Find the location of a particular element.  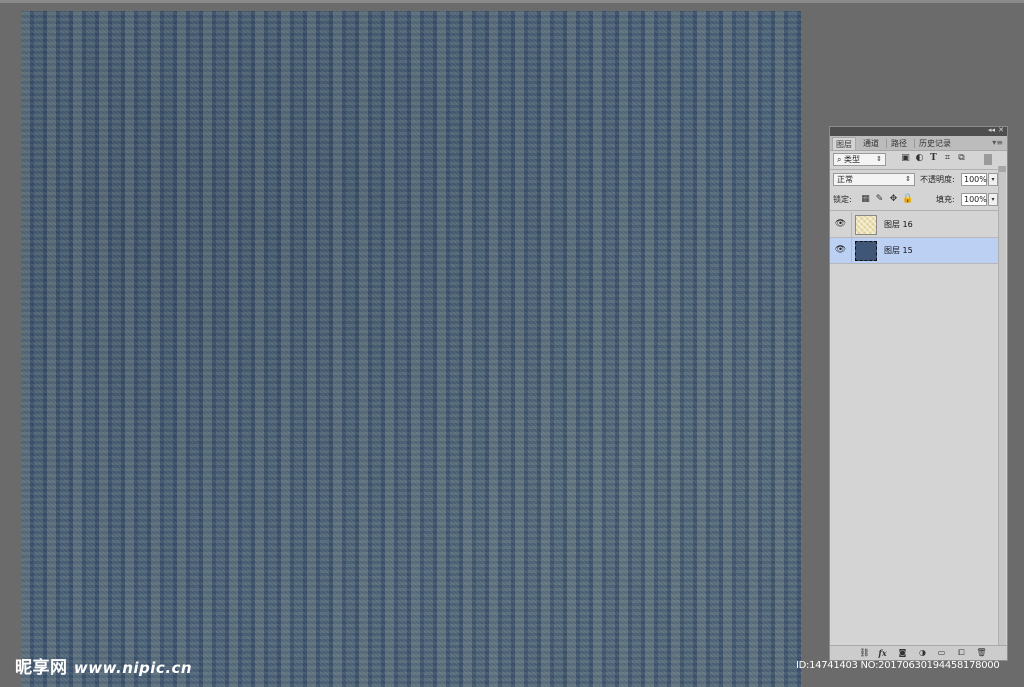

top-edge-line is located at coordinates (512, 1).